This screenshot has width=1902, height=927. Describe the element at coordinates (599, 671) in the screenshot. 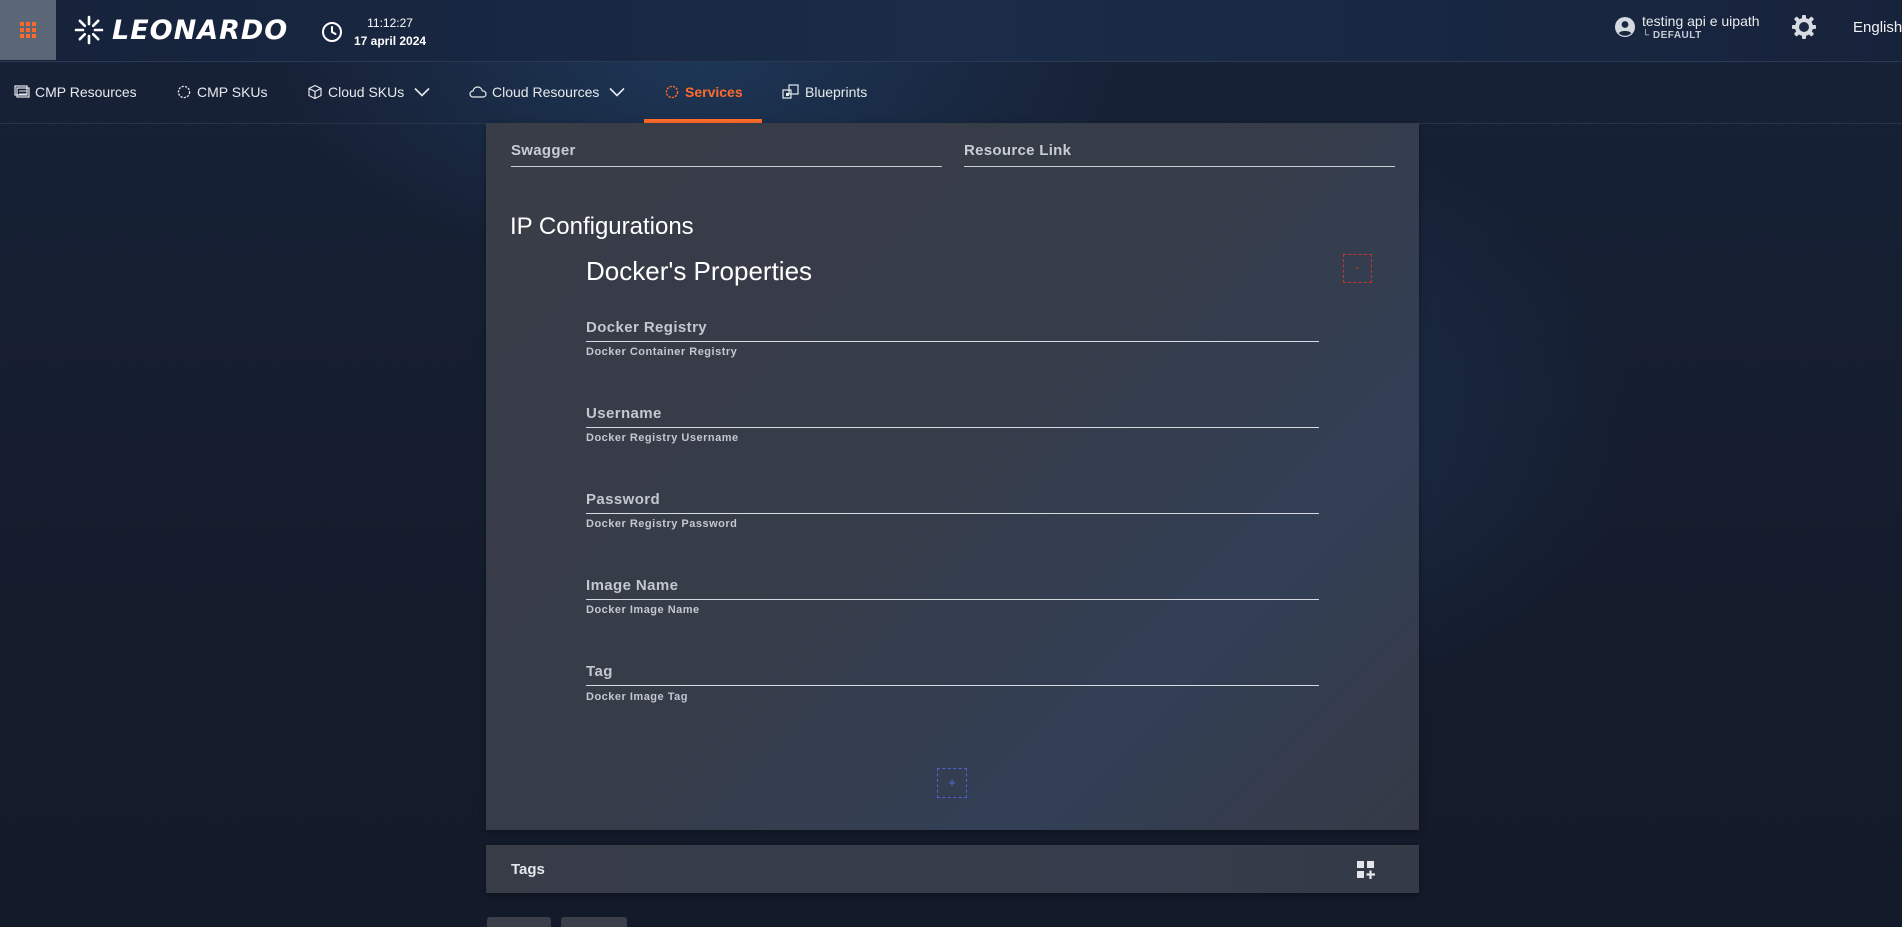

I see `field-label: Tag` at that location.